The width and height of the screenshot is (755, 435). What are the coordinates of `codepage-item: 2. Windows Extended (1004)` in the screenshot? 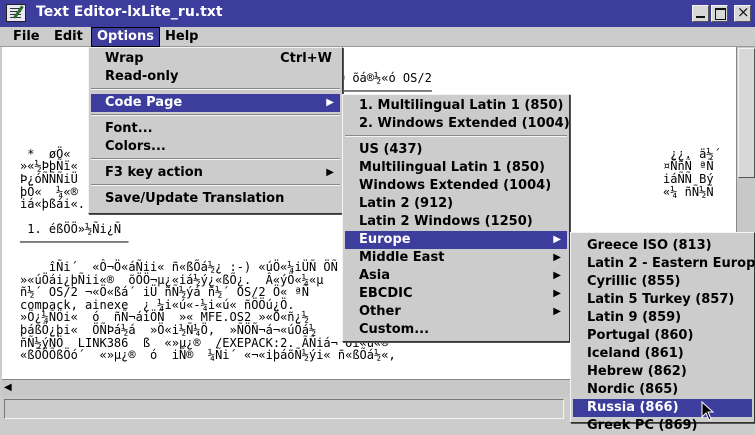 It's located at (457, 124).